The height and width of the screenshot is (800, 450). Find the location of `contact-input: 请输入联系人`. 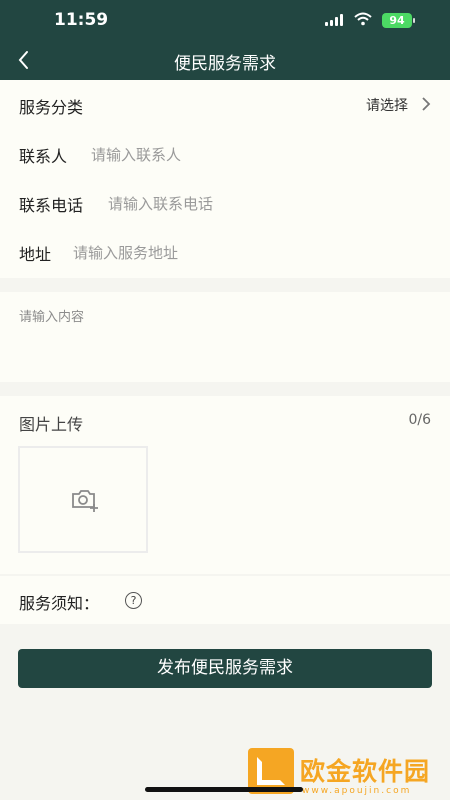

contact-input: 请输入联系人 is located at coordinates (136, 154).